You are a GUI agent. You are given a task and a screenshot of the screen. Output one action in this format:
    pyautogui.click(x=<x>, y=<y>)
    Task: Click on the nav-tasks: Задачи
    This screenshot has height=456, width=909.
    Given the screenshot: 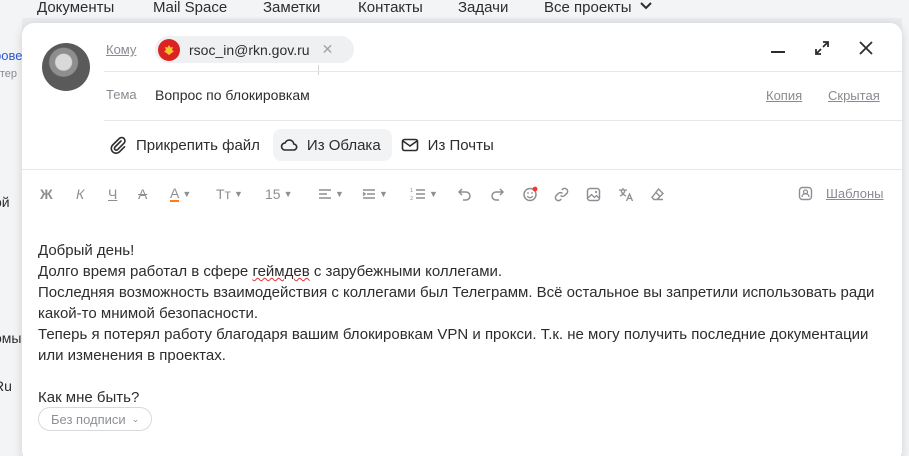 What is the action you would take?
    pyautogui.click(x=483, y=8)
    